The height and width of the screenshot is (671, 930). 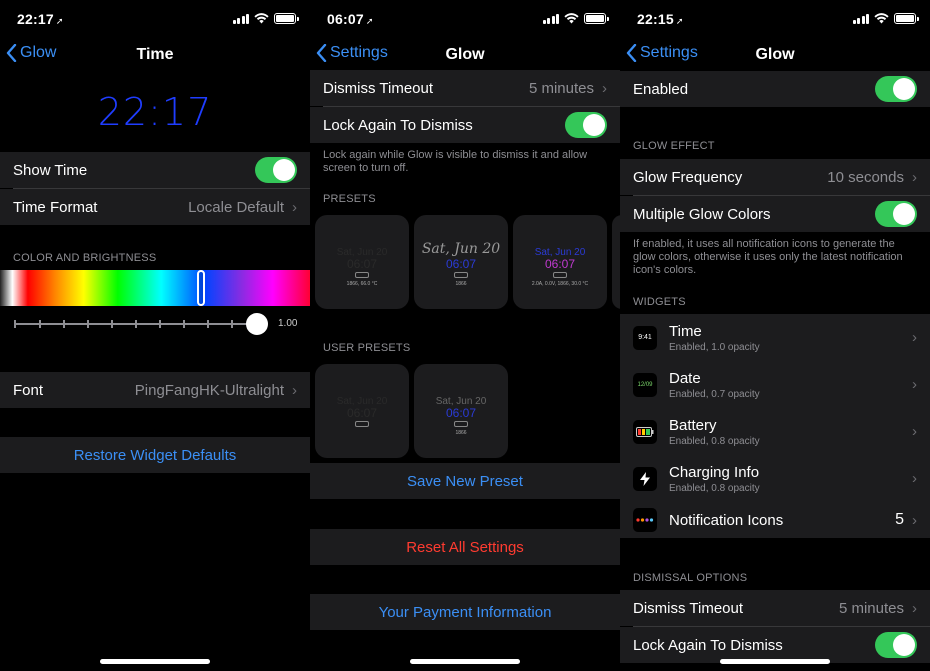 I want to click on widgets-header: WIDGETS, so click(x=659, y=302).